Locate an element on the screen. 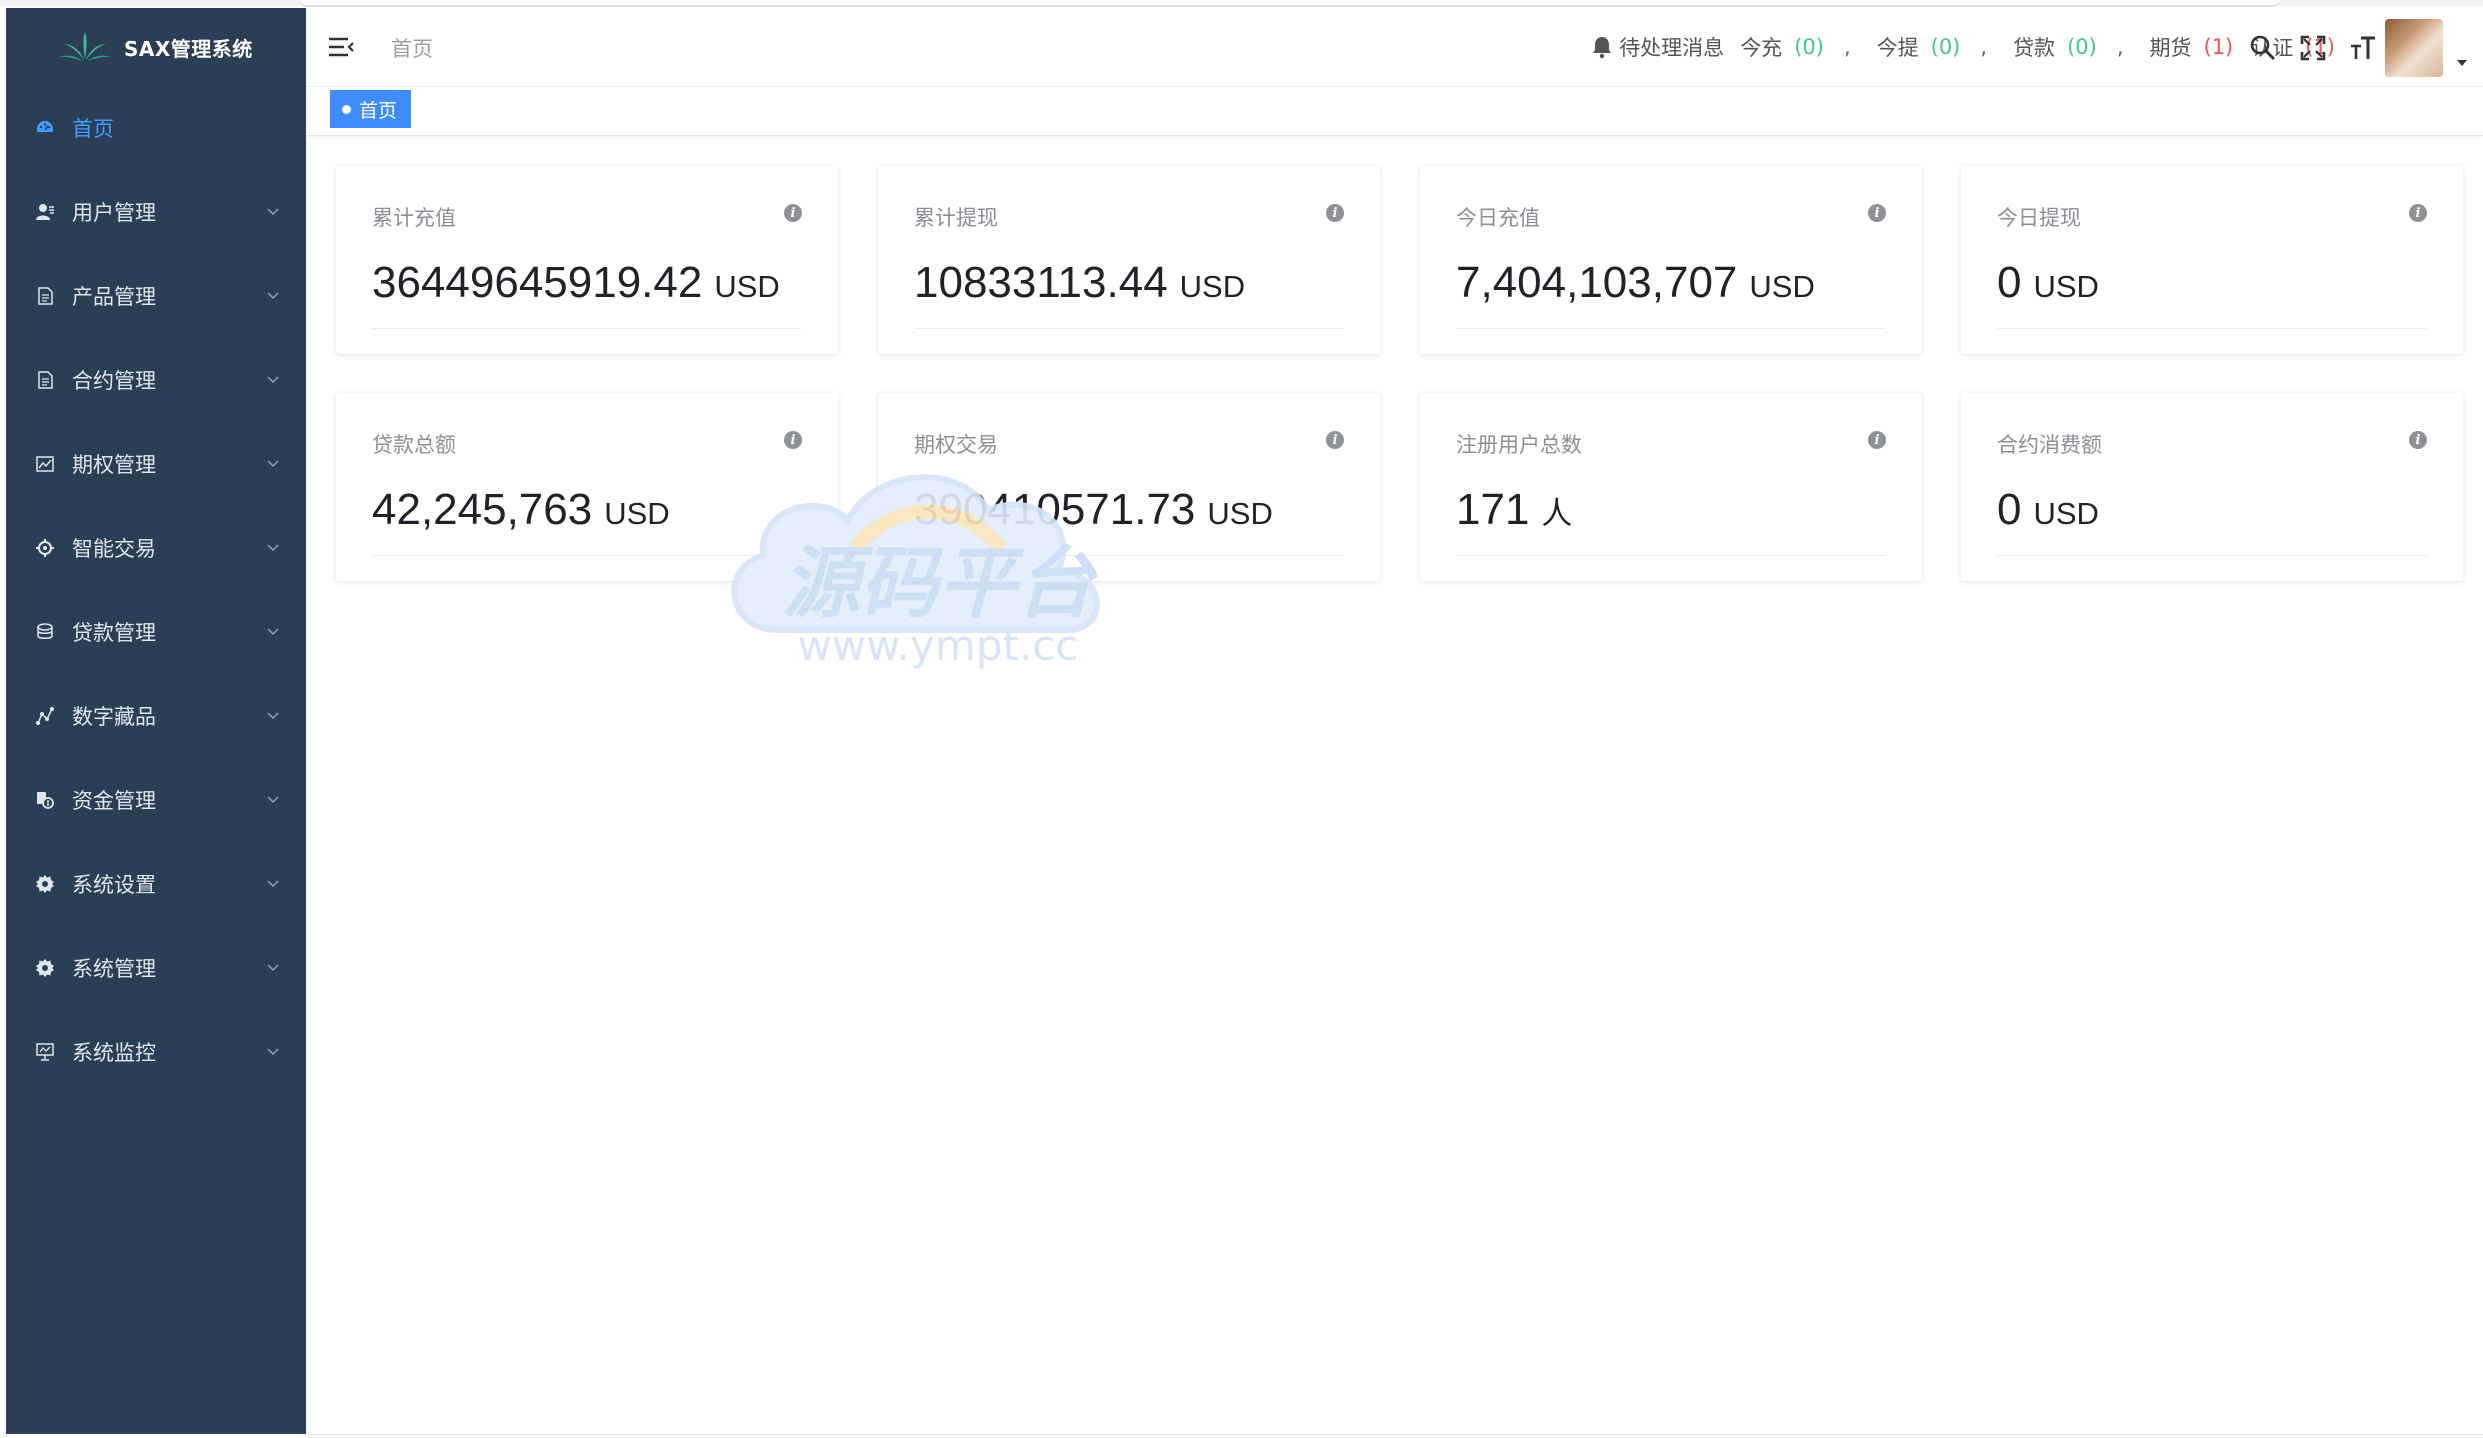 Image resolution: width=2483 pixels, height=1438 pixels. stat-title: 今日提现 is located at coordinates (2039, 218).